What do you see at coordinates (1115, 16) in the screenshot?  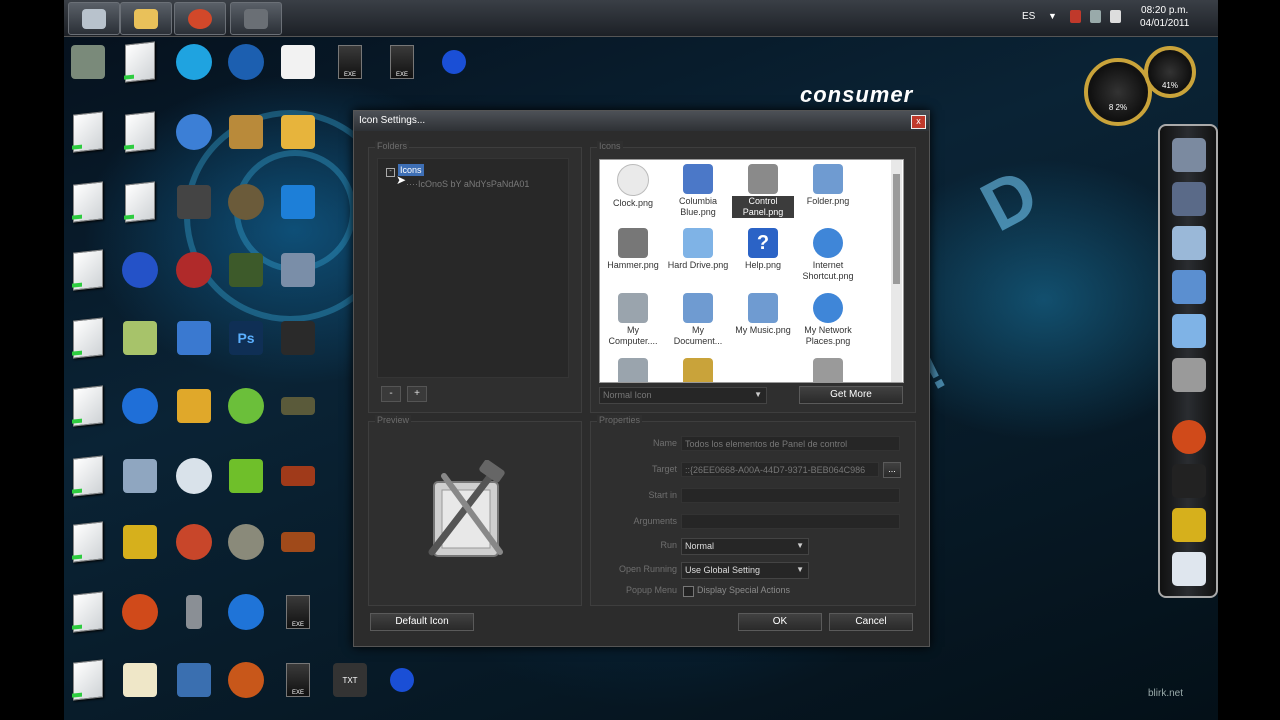 I see `volume-icon` at bounding box center [1115, 16].